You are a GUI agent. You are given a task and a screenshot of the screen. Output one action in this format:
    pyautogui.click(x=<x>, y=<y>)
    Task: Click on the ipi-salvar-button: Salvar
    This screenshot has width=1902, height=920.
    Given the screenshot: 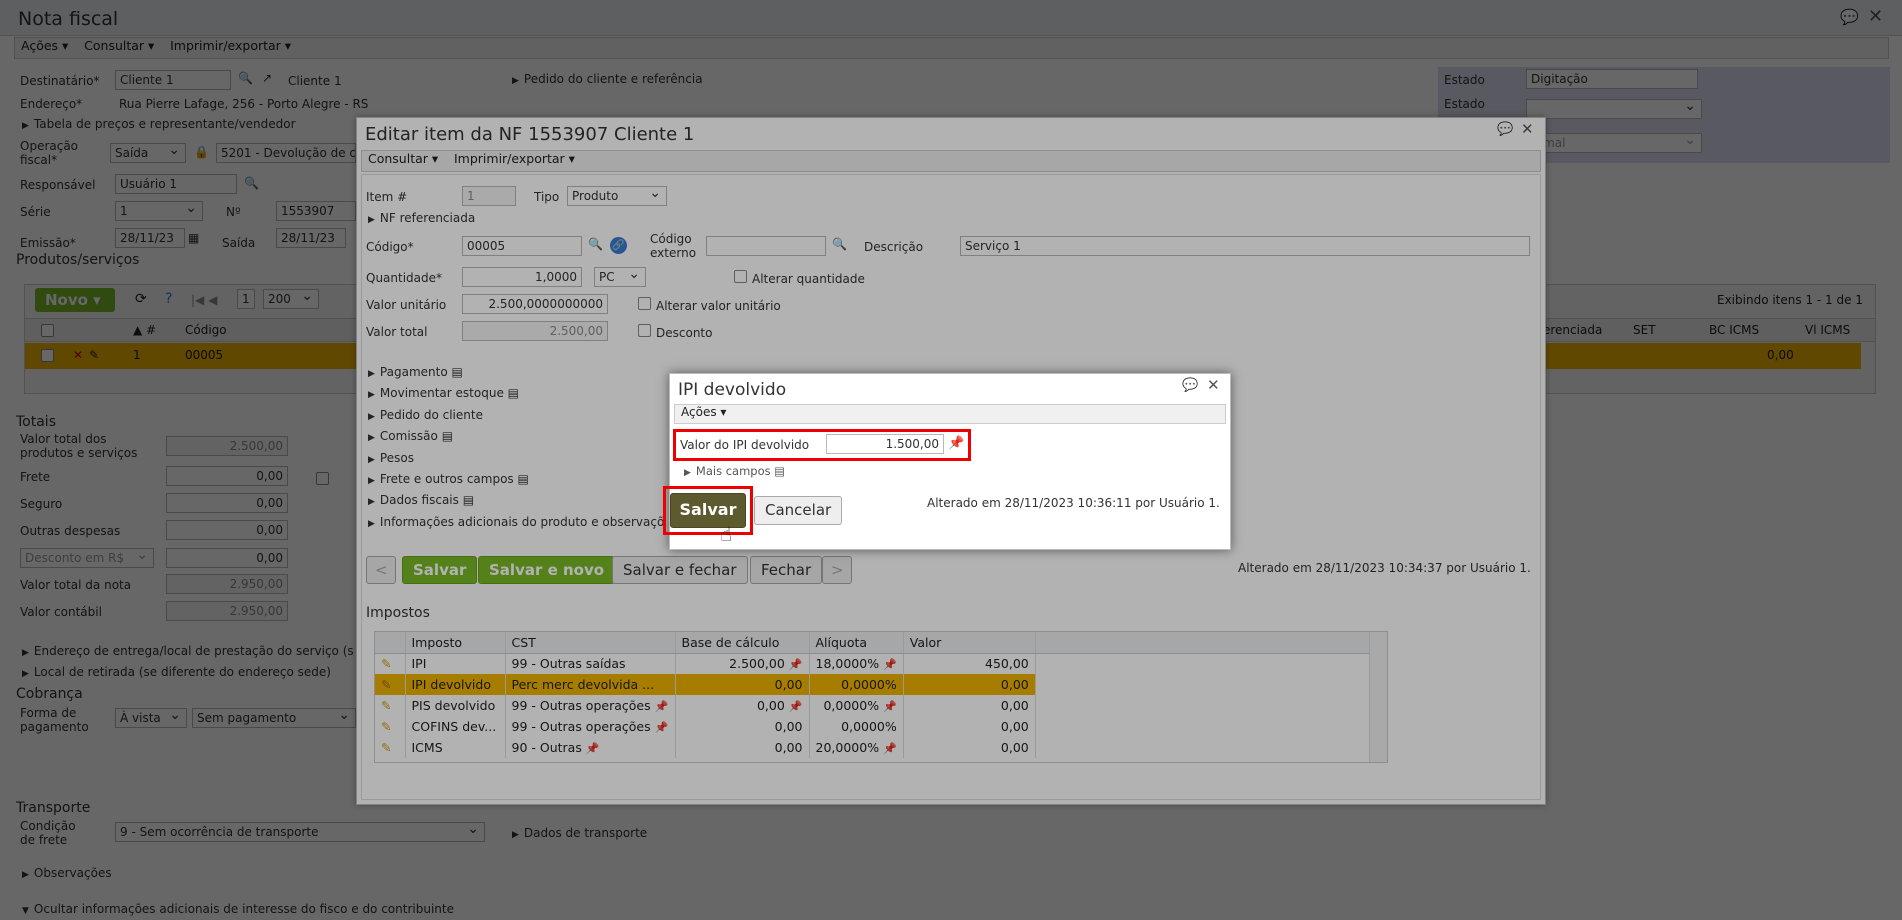 What is the action you would take?
    pyautogui.click(x=708, y=510)
    